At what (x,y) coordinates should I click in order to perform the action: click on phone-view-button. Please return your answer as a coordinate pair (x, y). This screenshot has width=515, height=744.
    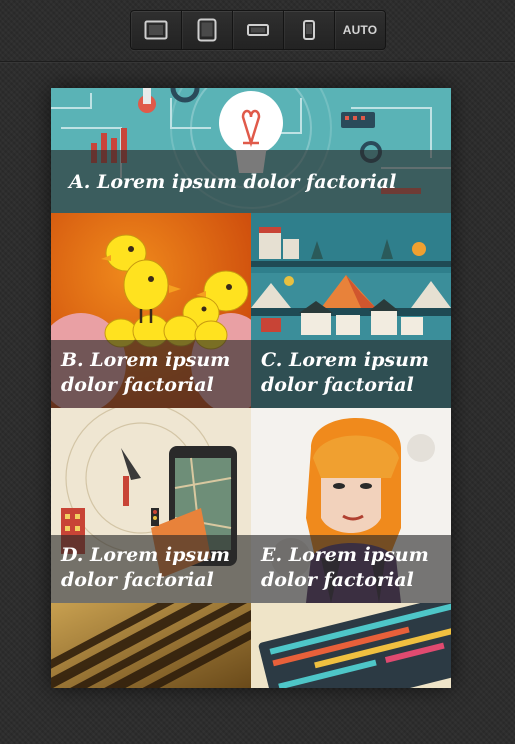
    Looking at the image, I should click on (309, 30).